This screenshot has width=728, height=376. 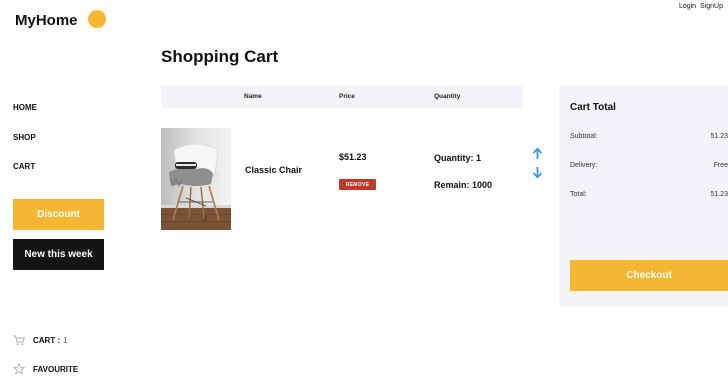 What do you see at coordinates (357, 184) in the screenshot?
I see `remove-button: REMOVE` at bounding box center [357, 184].